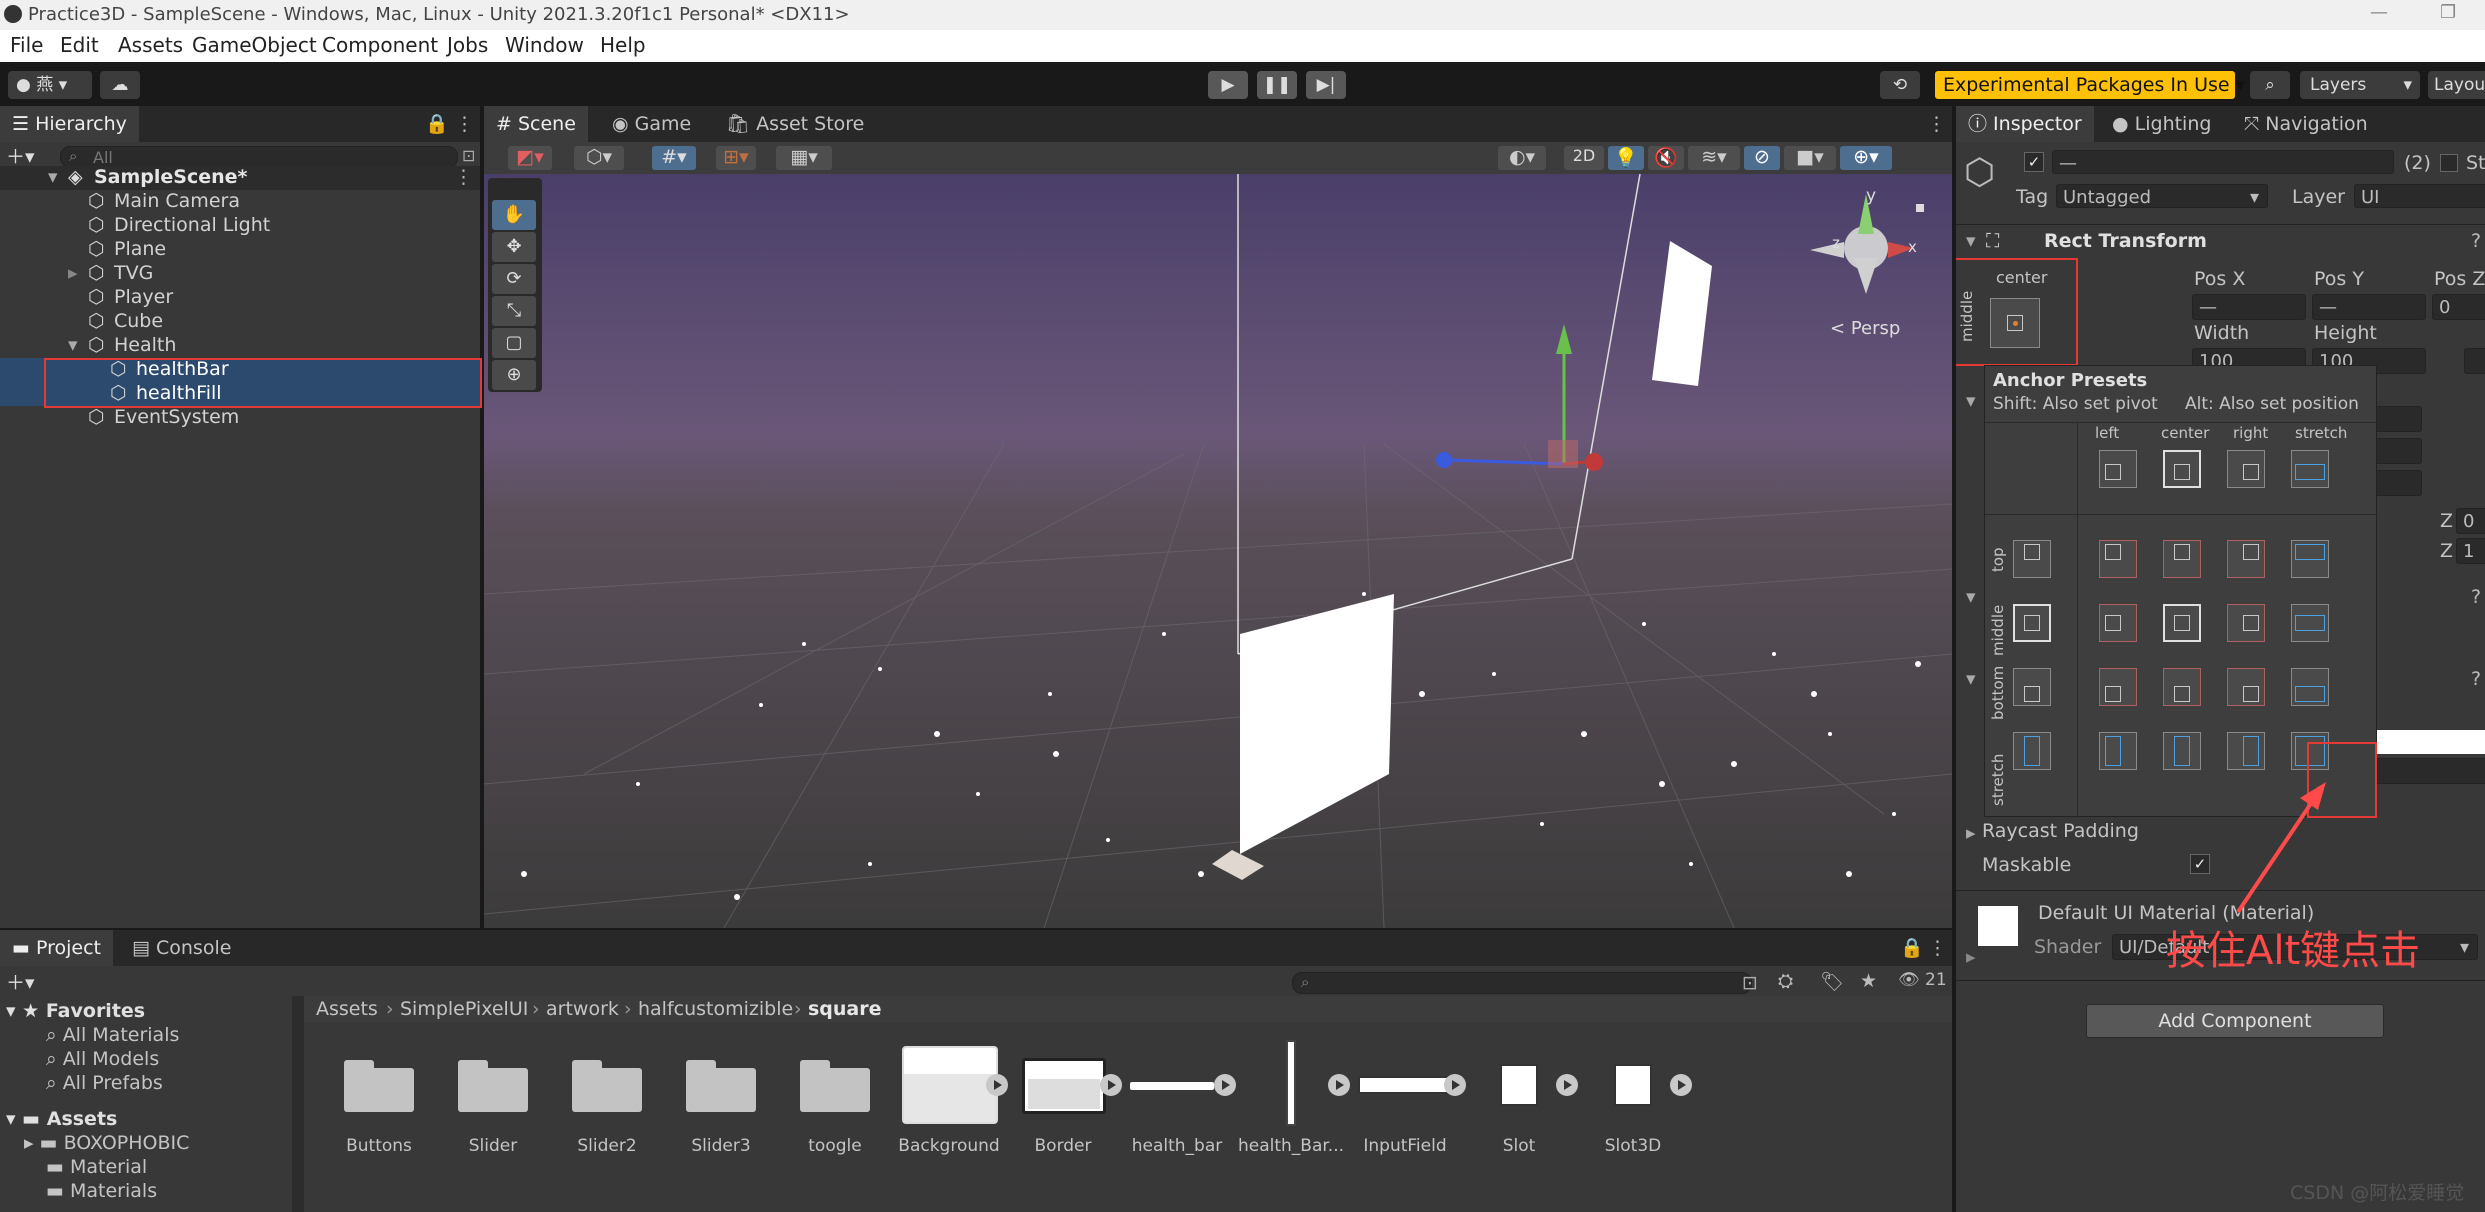 This screenshot has width=2485, height=1212. What do you see at coordinates (599, 158) in the screenshot?
I see `shading-icon: ⬡▾` at bounding box center [599, 158].